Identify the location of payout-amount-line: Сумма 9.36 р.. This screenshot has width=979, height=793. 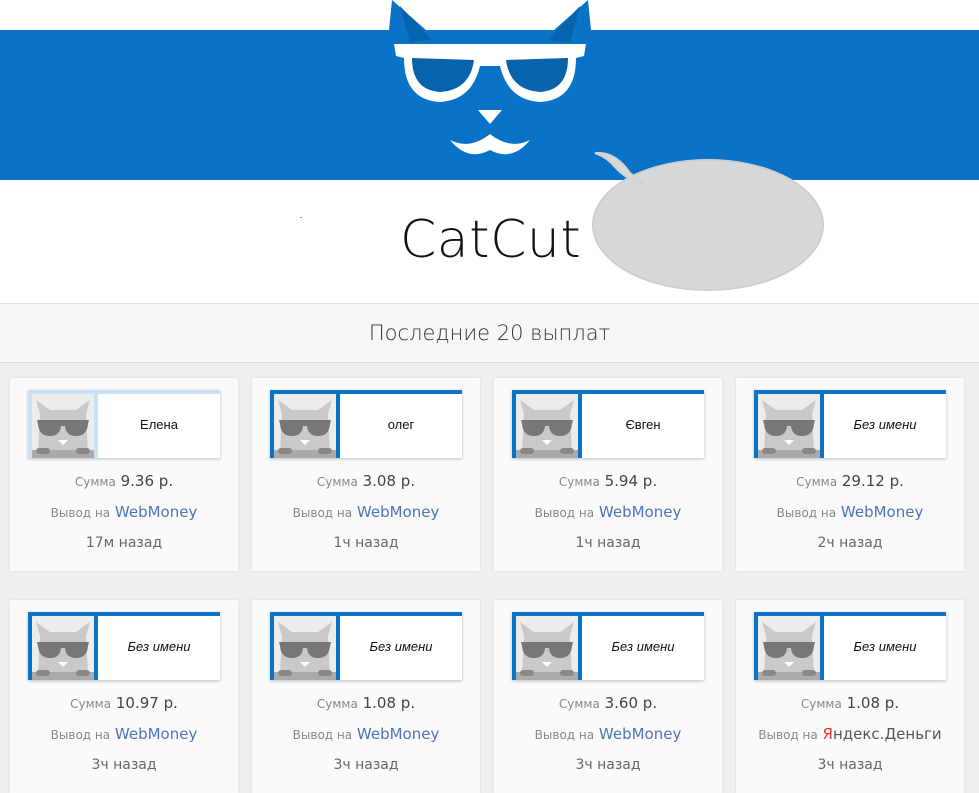
(124, 481).